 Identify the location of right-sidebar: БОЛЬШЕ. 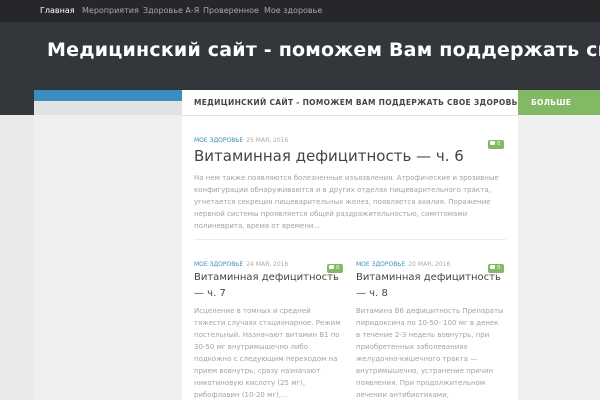
(559, 245).